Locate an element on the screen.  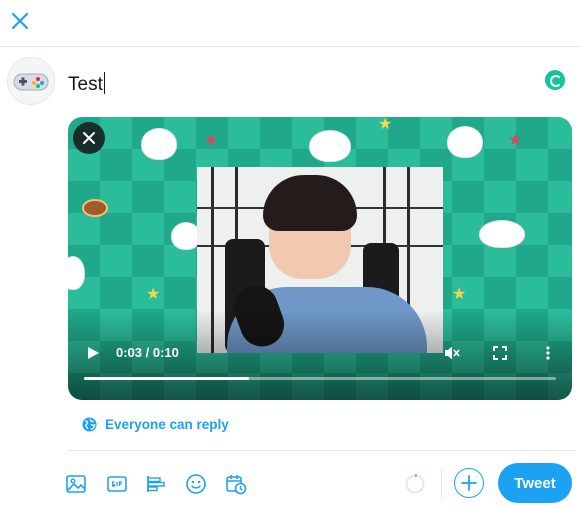
remove-media-button is located at coordinates (89, 138).